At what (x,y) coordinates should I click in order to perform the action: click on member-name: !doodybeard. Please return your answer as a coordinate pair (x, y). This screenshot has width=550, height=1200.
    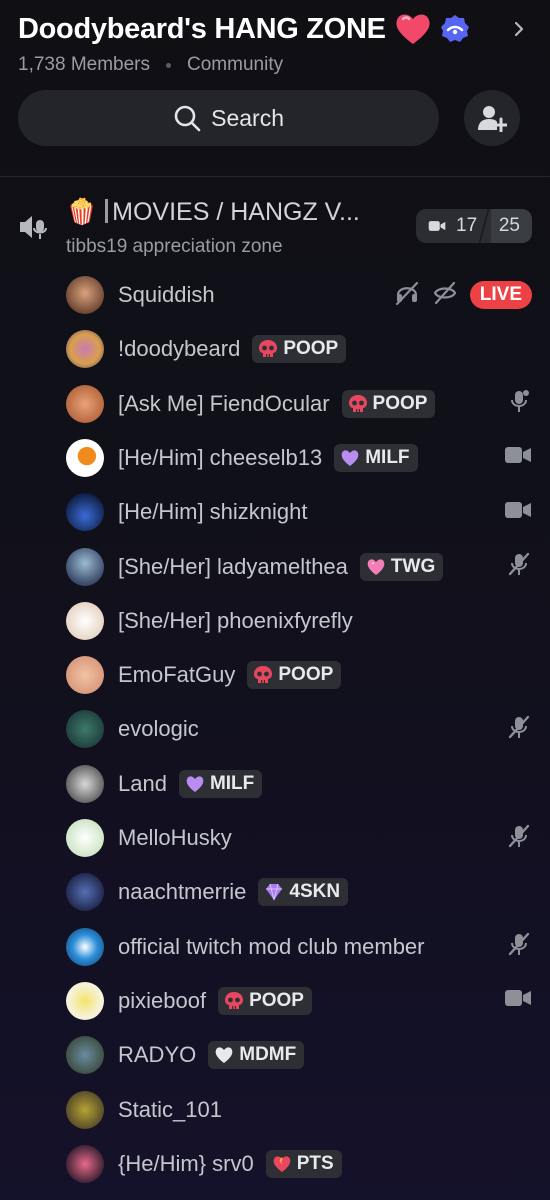
    Looking at the image, I should click on (179, 349).